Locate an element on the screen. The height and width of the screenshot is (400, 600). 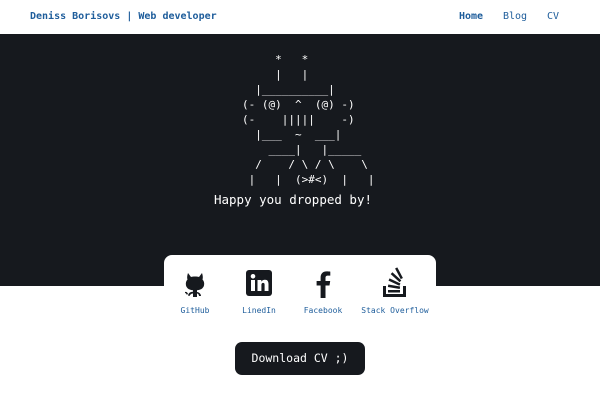
github-link: GitHub is located at coordinates (195, 293).